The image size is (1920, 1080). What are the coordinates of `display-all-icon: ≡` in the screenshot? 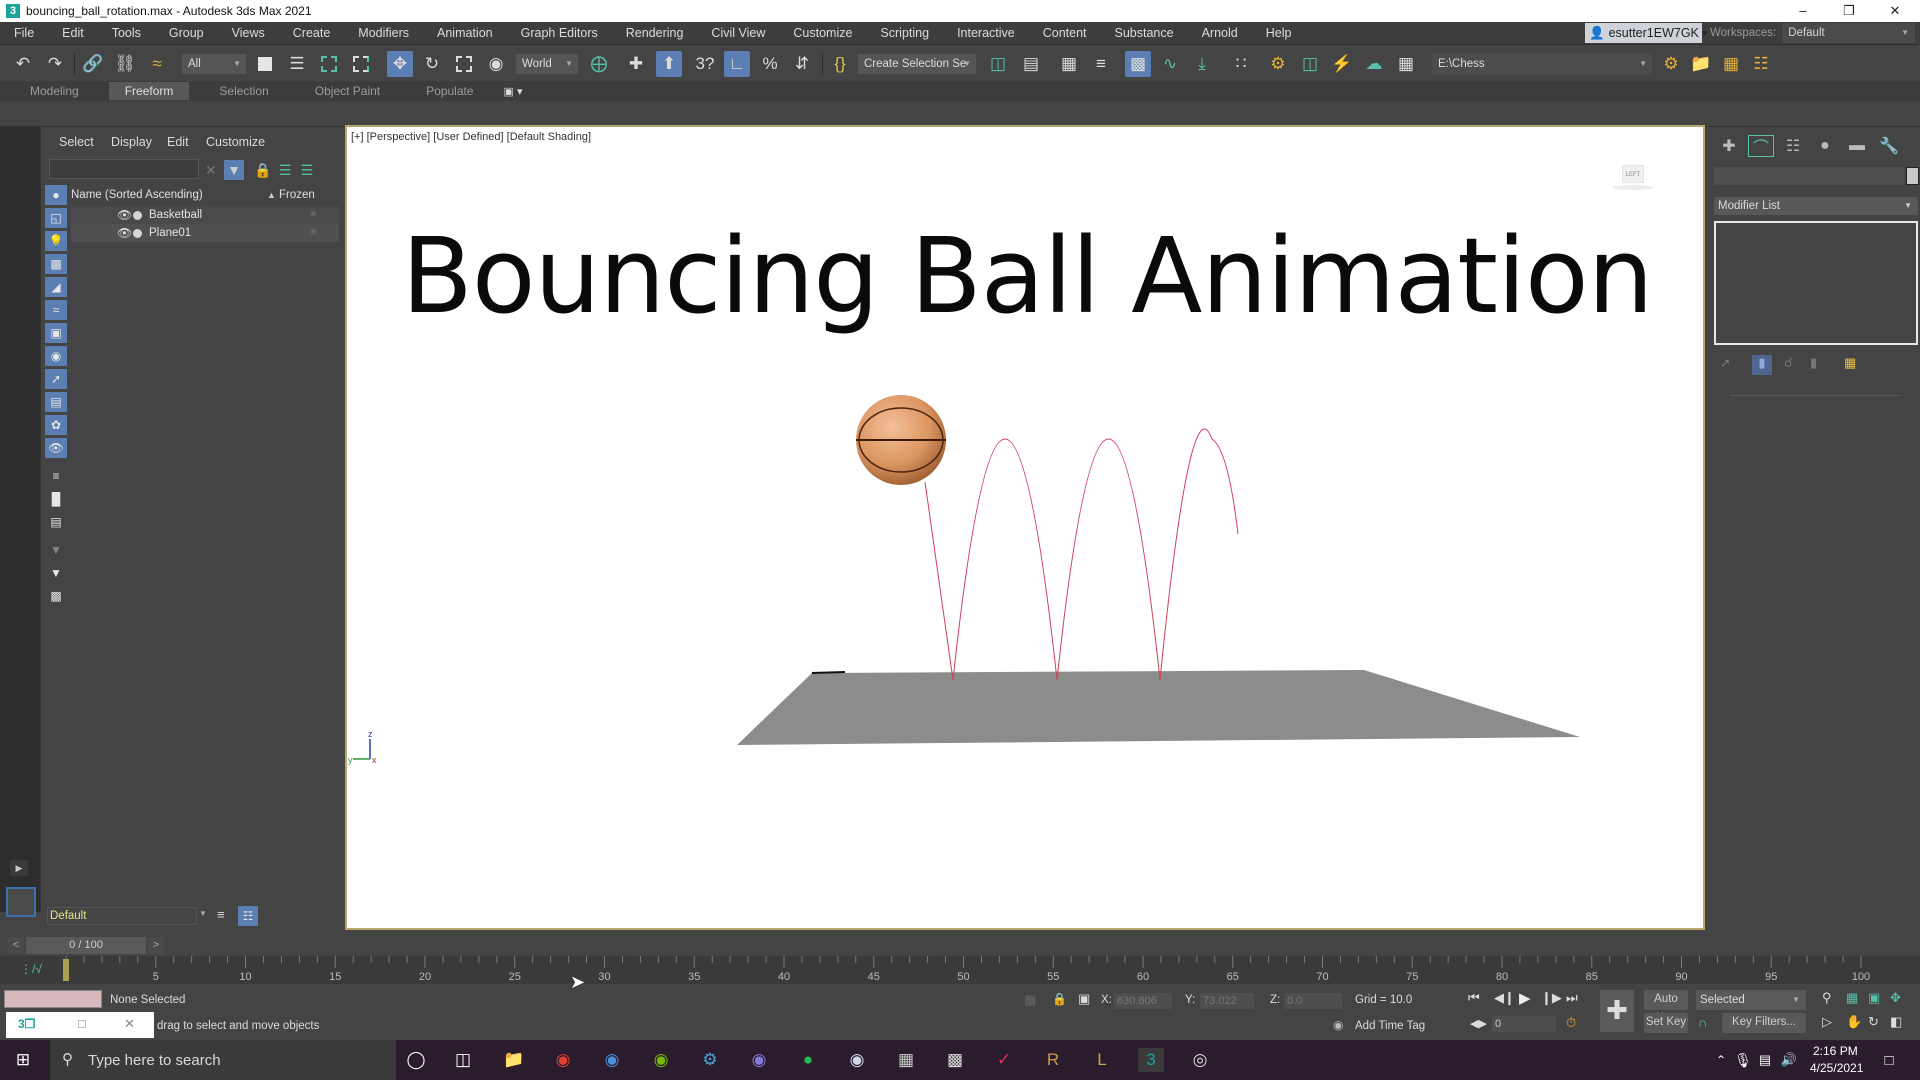 It's located at (56, 476).